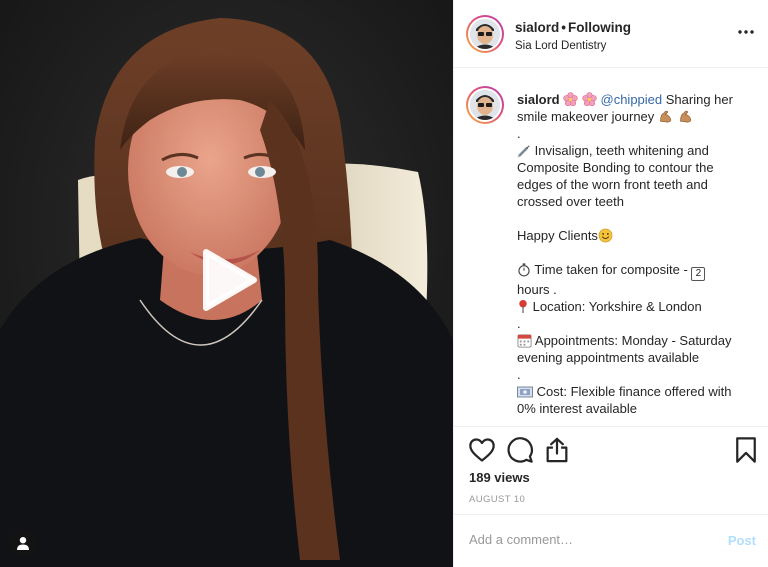  What do you see at coordinates (608, 357) in the screenshot?
I see `caption-line-12: evening appointments available` at bounding box center [608, 357].